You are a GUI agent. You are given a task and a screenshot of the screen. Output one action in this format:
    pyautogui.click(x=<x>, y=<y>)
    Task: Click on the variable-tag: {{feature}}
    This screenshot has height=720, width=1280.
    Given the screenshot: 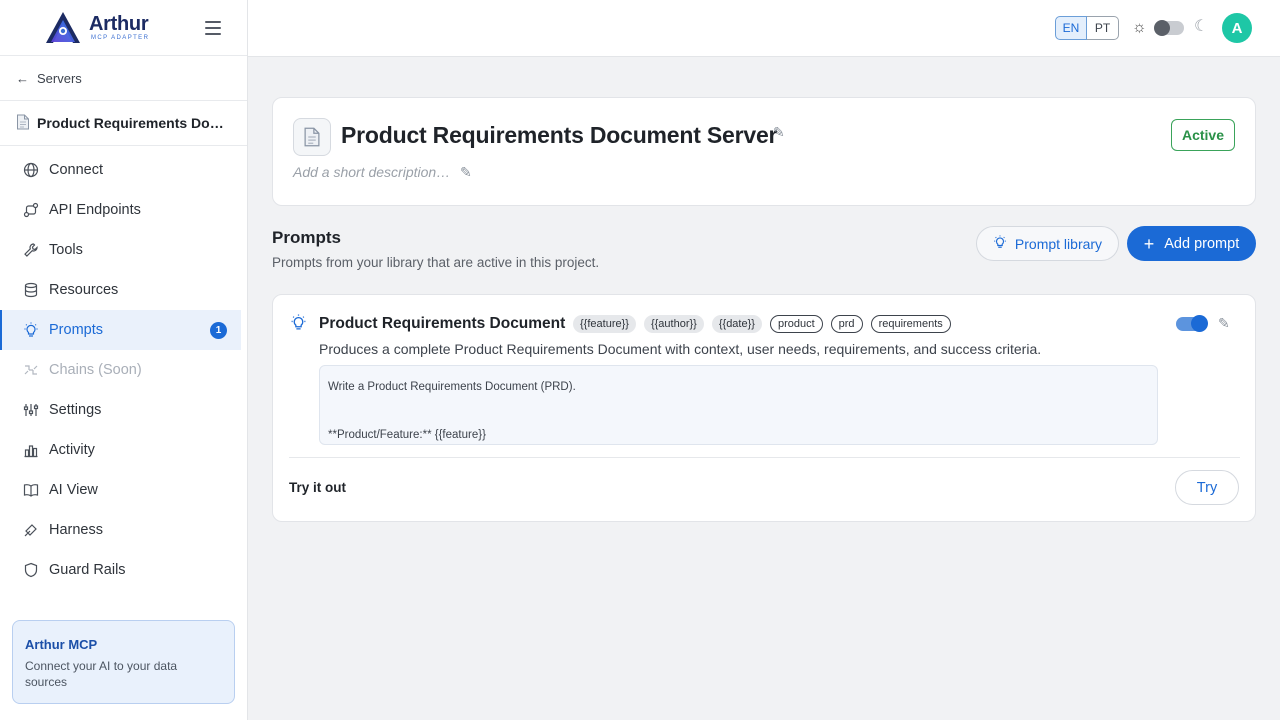 What is the action you would take?
    pyautogui.click(x=604, y=324)
    